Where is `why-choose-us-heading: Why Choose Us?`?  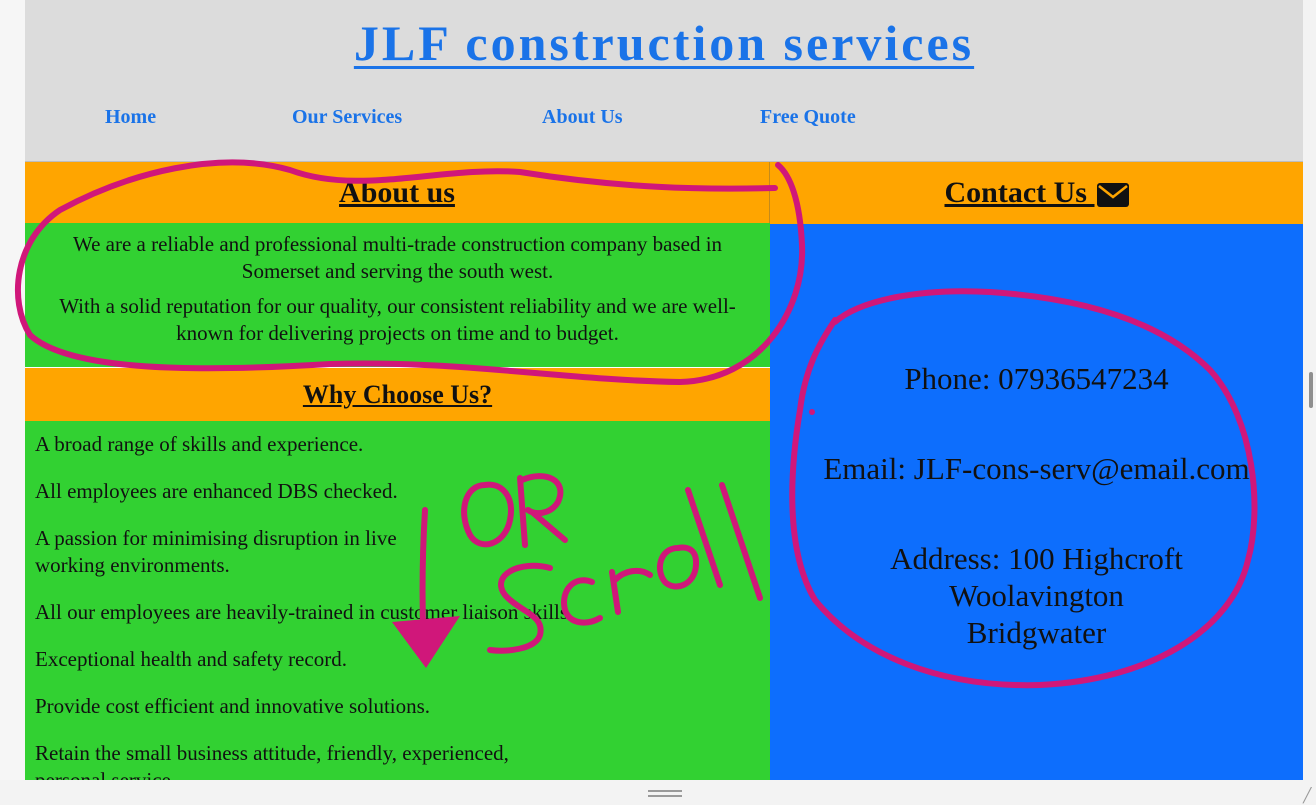
why-choose-us-heading: Why Choose Us? is located at coordinates (397, 394).